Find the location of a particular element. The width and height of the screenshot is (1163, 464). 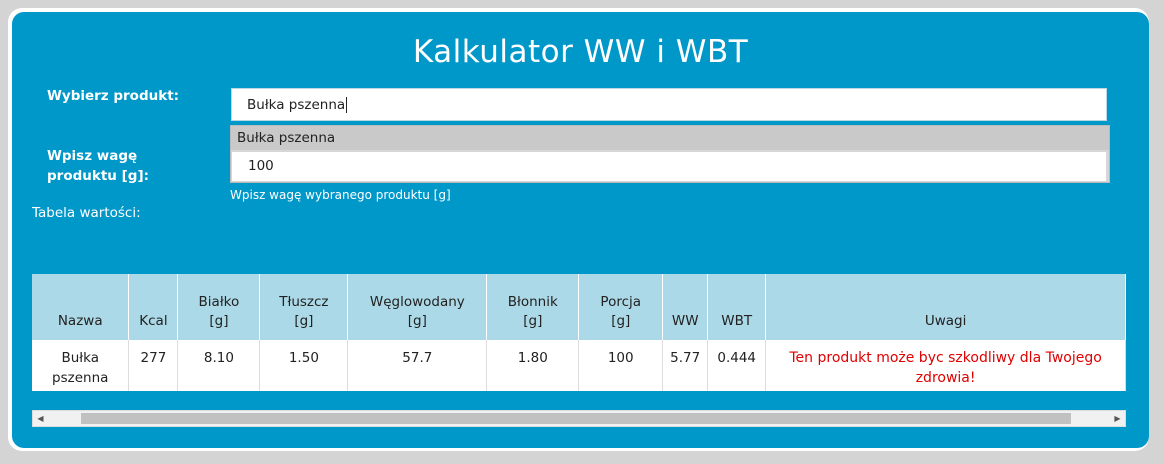

cell-nazwa: Bułka pszenna is located at coordinates (81, 365).